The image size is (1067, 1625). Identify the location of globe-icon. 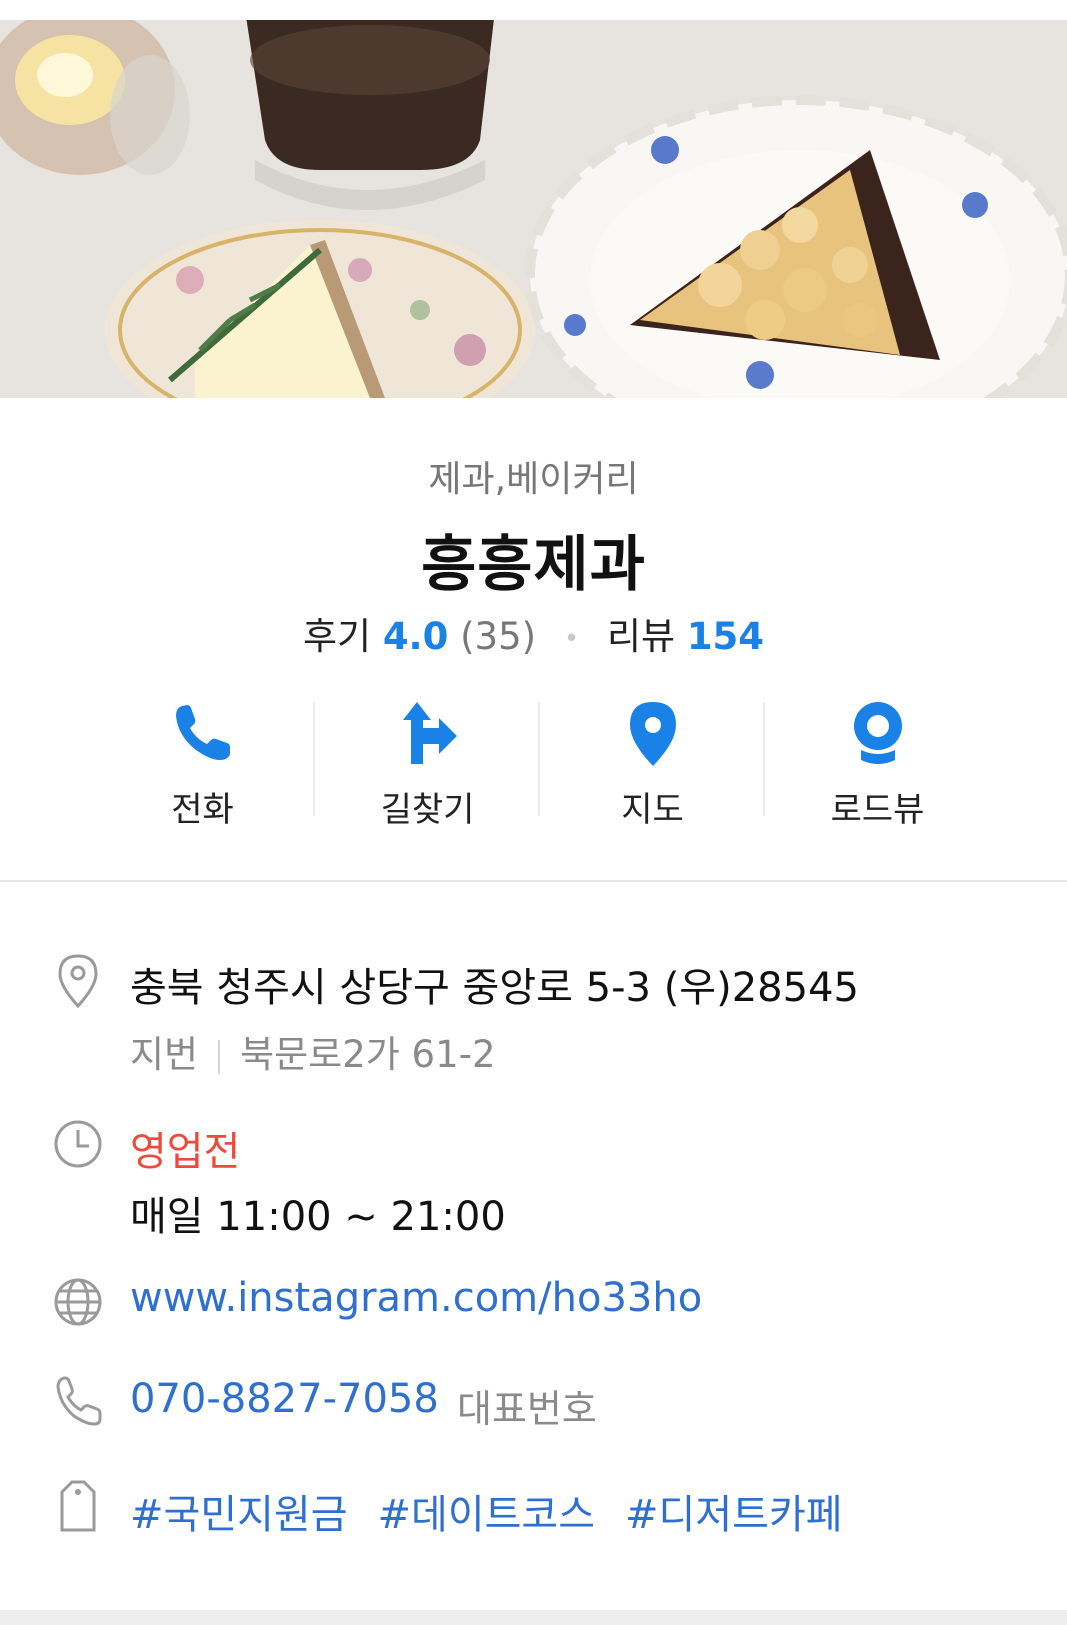
(78, 1302).